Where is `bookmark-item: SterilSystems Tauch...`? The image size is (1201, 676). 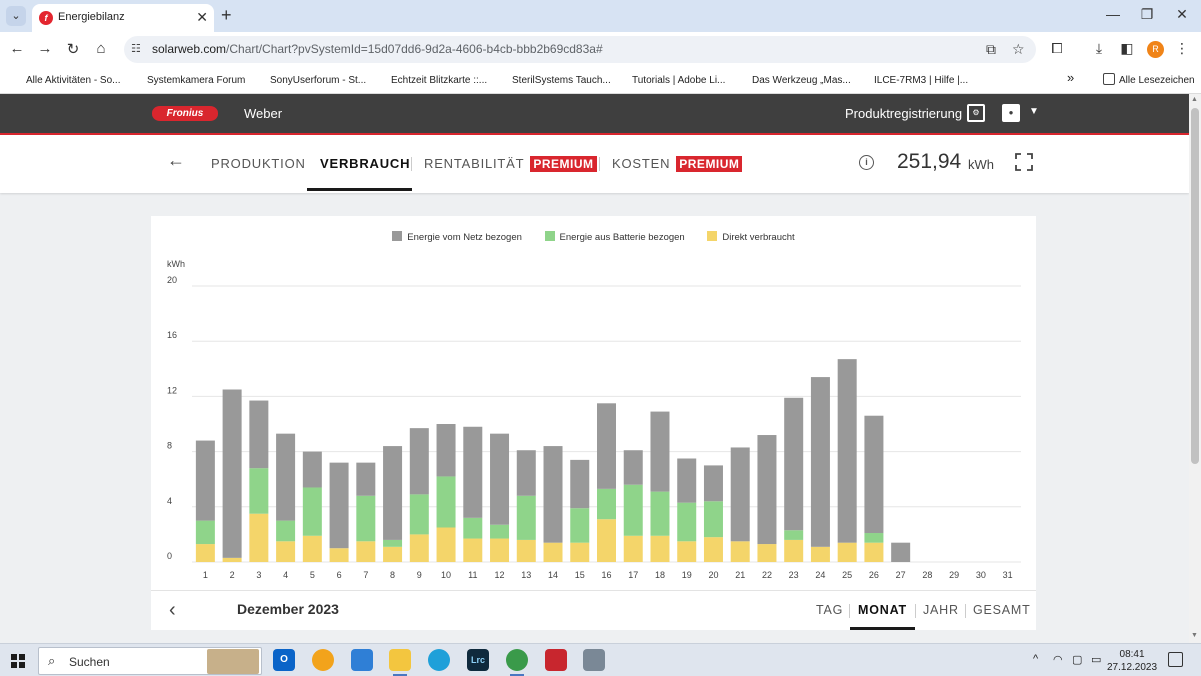
bookmark-item: SterilSystems Tauch... is located at coordinates (553, 79).